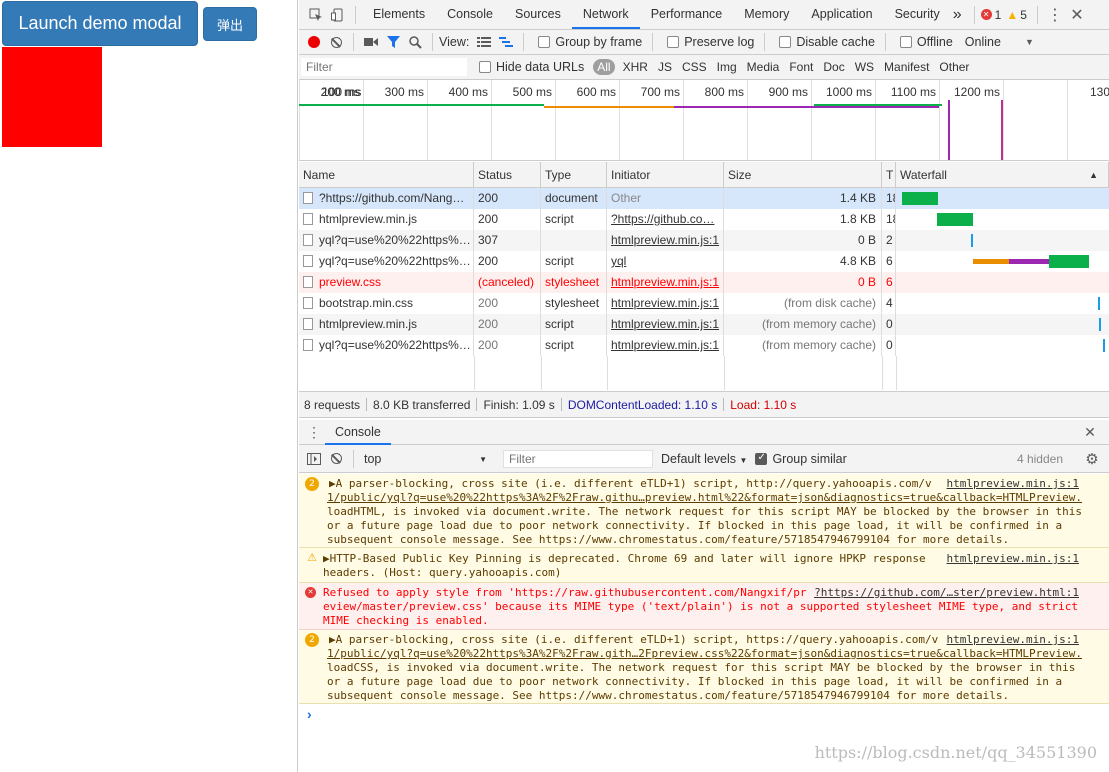 Image resolution: width=1109 pixels, height=772 pixels. I want to click on request-initiator: yql, so click(665, 261).